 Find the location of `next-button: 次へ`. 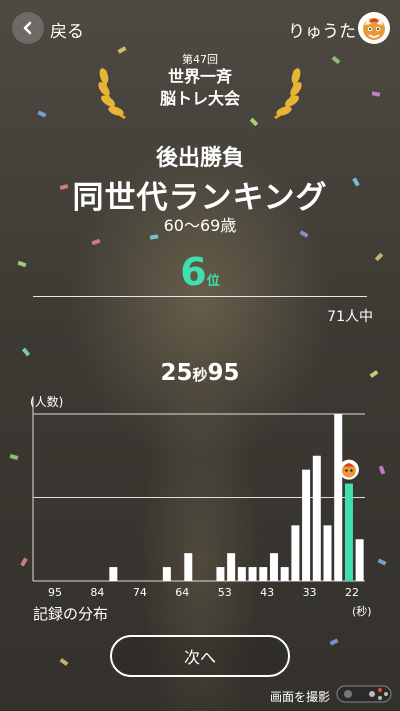

next-button: 次へ is located at coordinates (200, 656).